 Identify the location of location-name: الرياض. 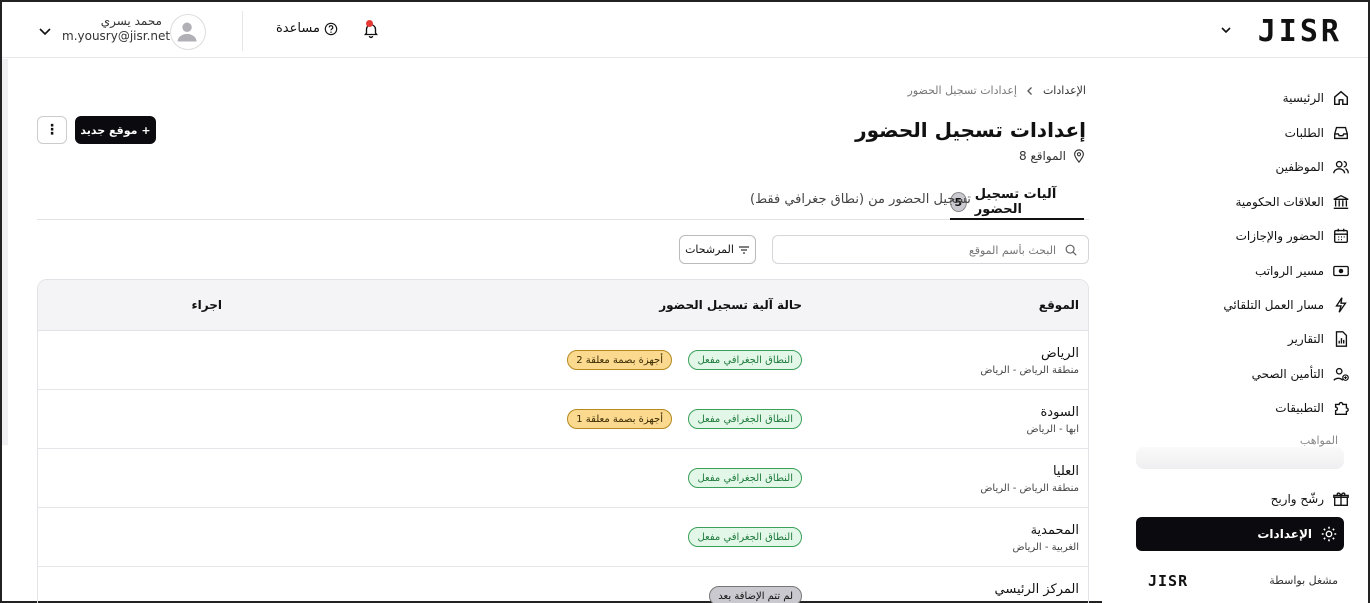
(1059, 353).